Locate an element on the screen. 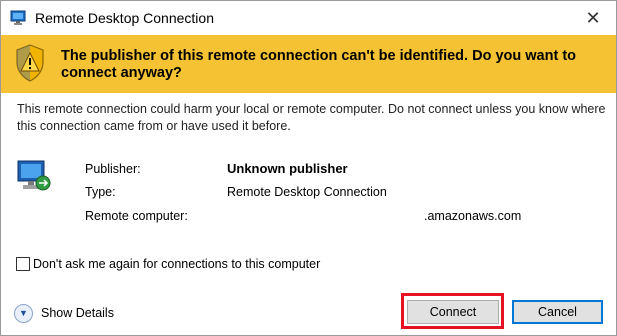 Image resolution: width=617 pixels, height=336 pixels. show-details-button: ▼ Show Details is located at coordinates (64, 313).